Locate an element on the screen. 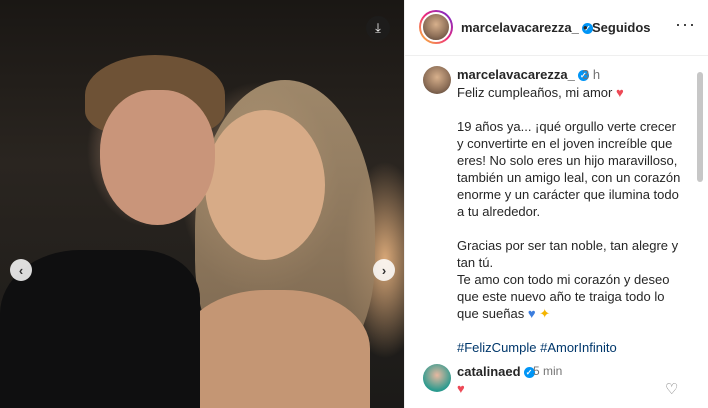  following-button: Seguidos is located at coordinates (621, 27).